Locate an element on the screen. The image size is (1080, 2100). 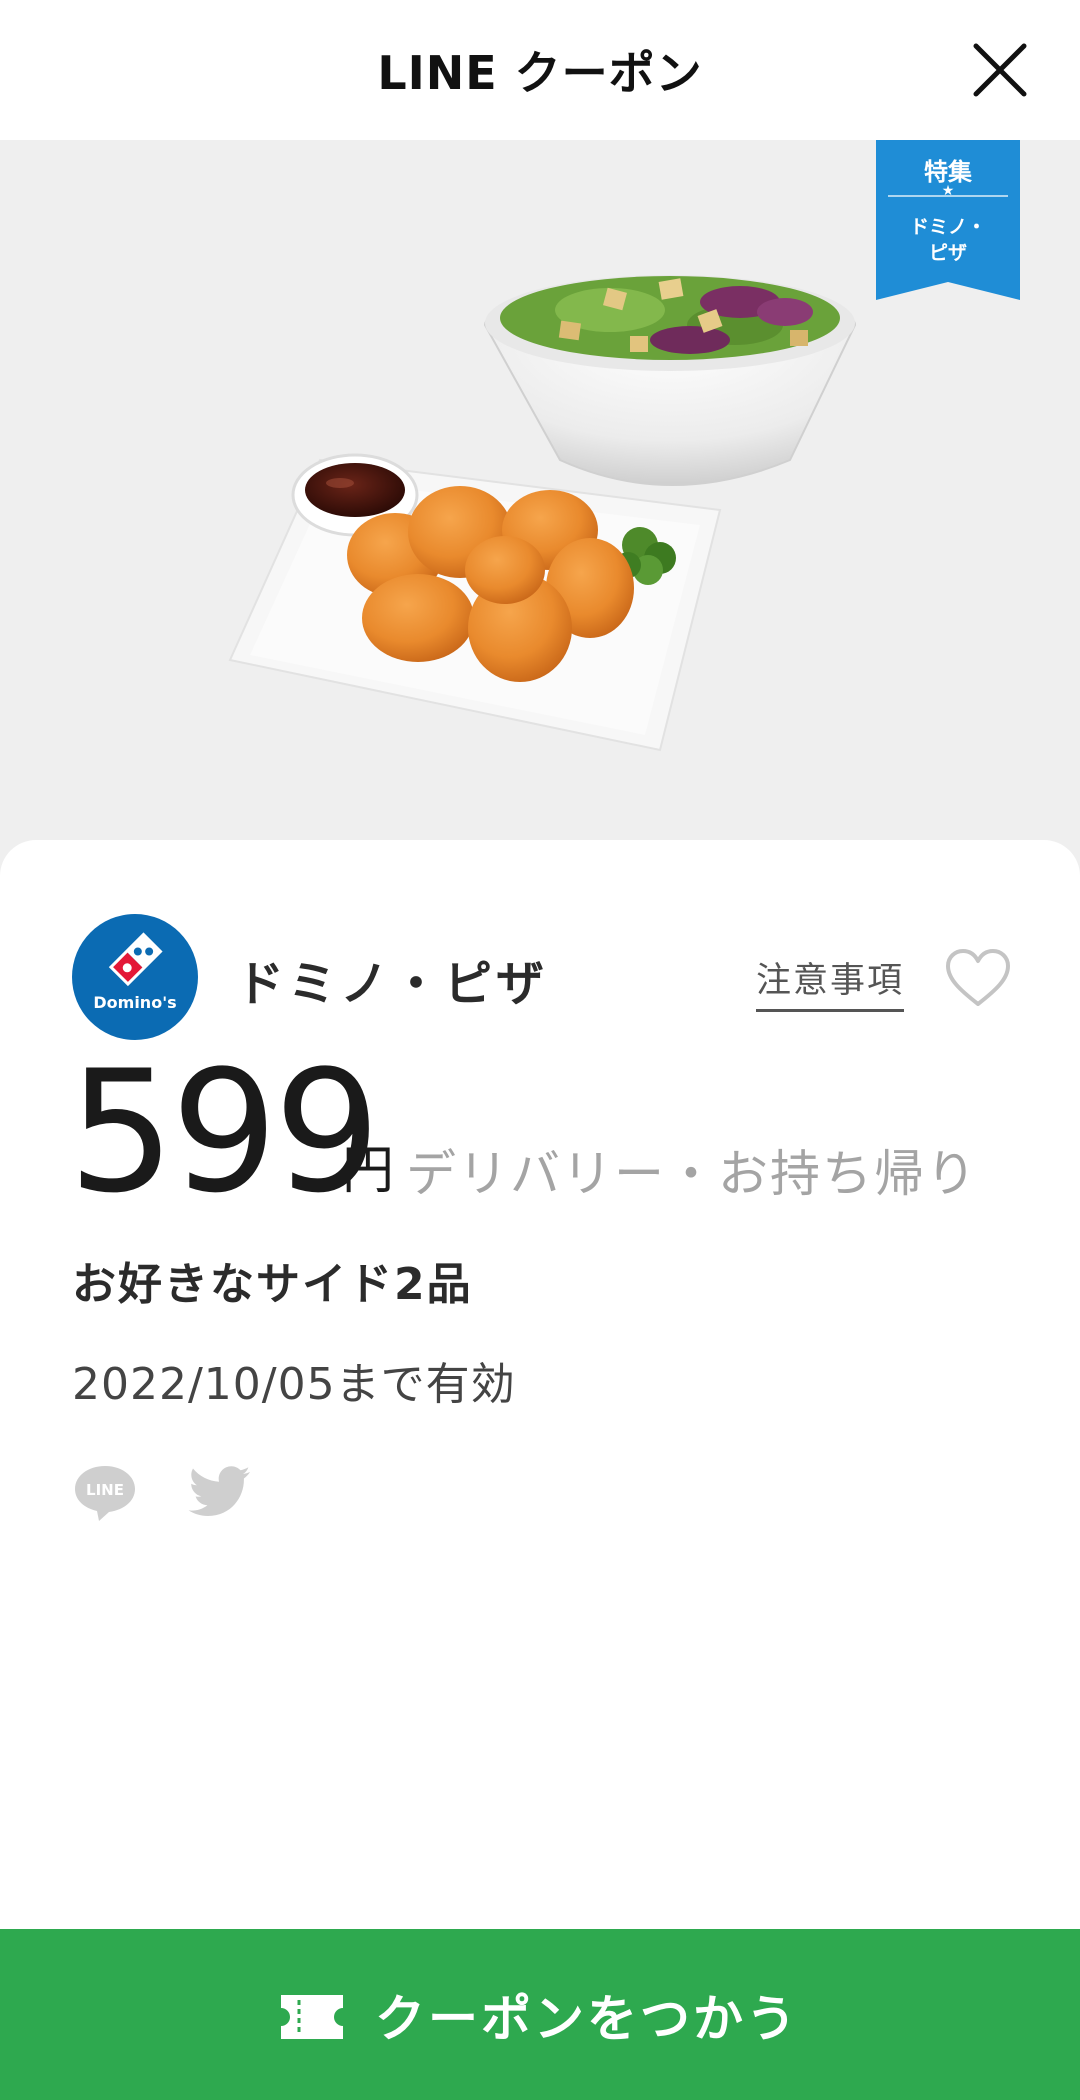
price-row: 599 円 デリバリー・お持ち帰り is located at coordinates (568, 1132).